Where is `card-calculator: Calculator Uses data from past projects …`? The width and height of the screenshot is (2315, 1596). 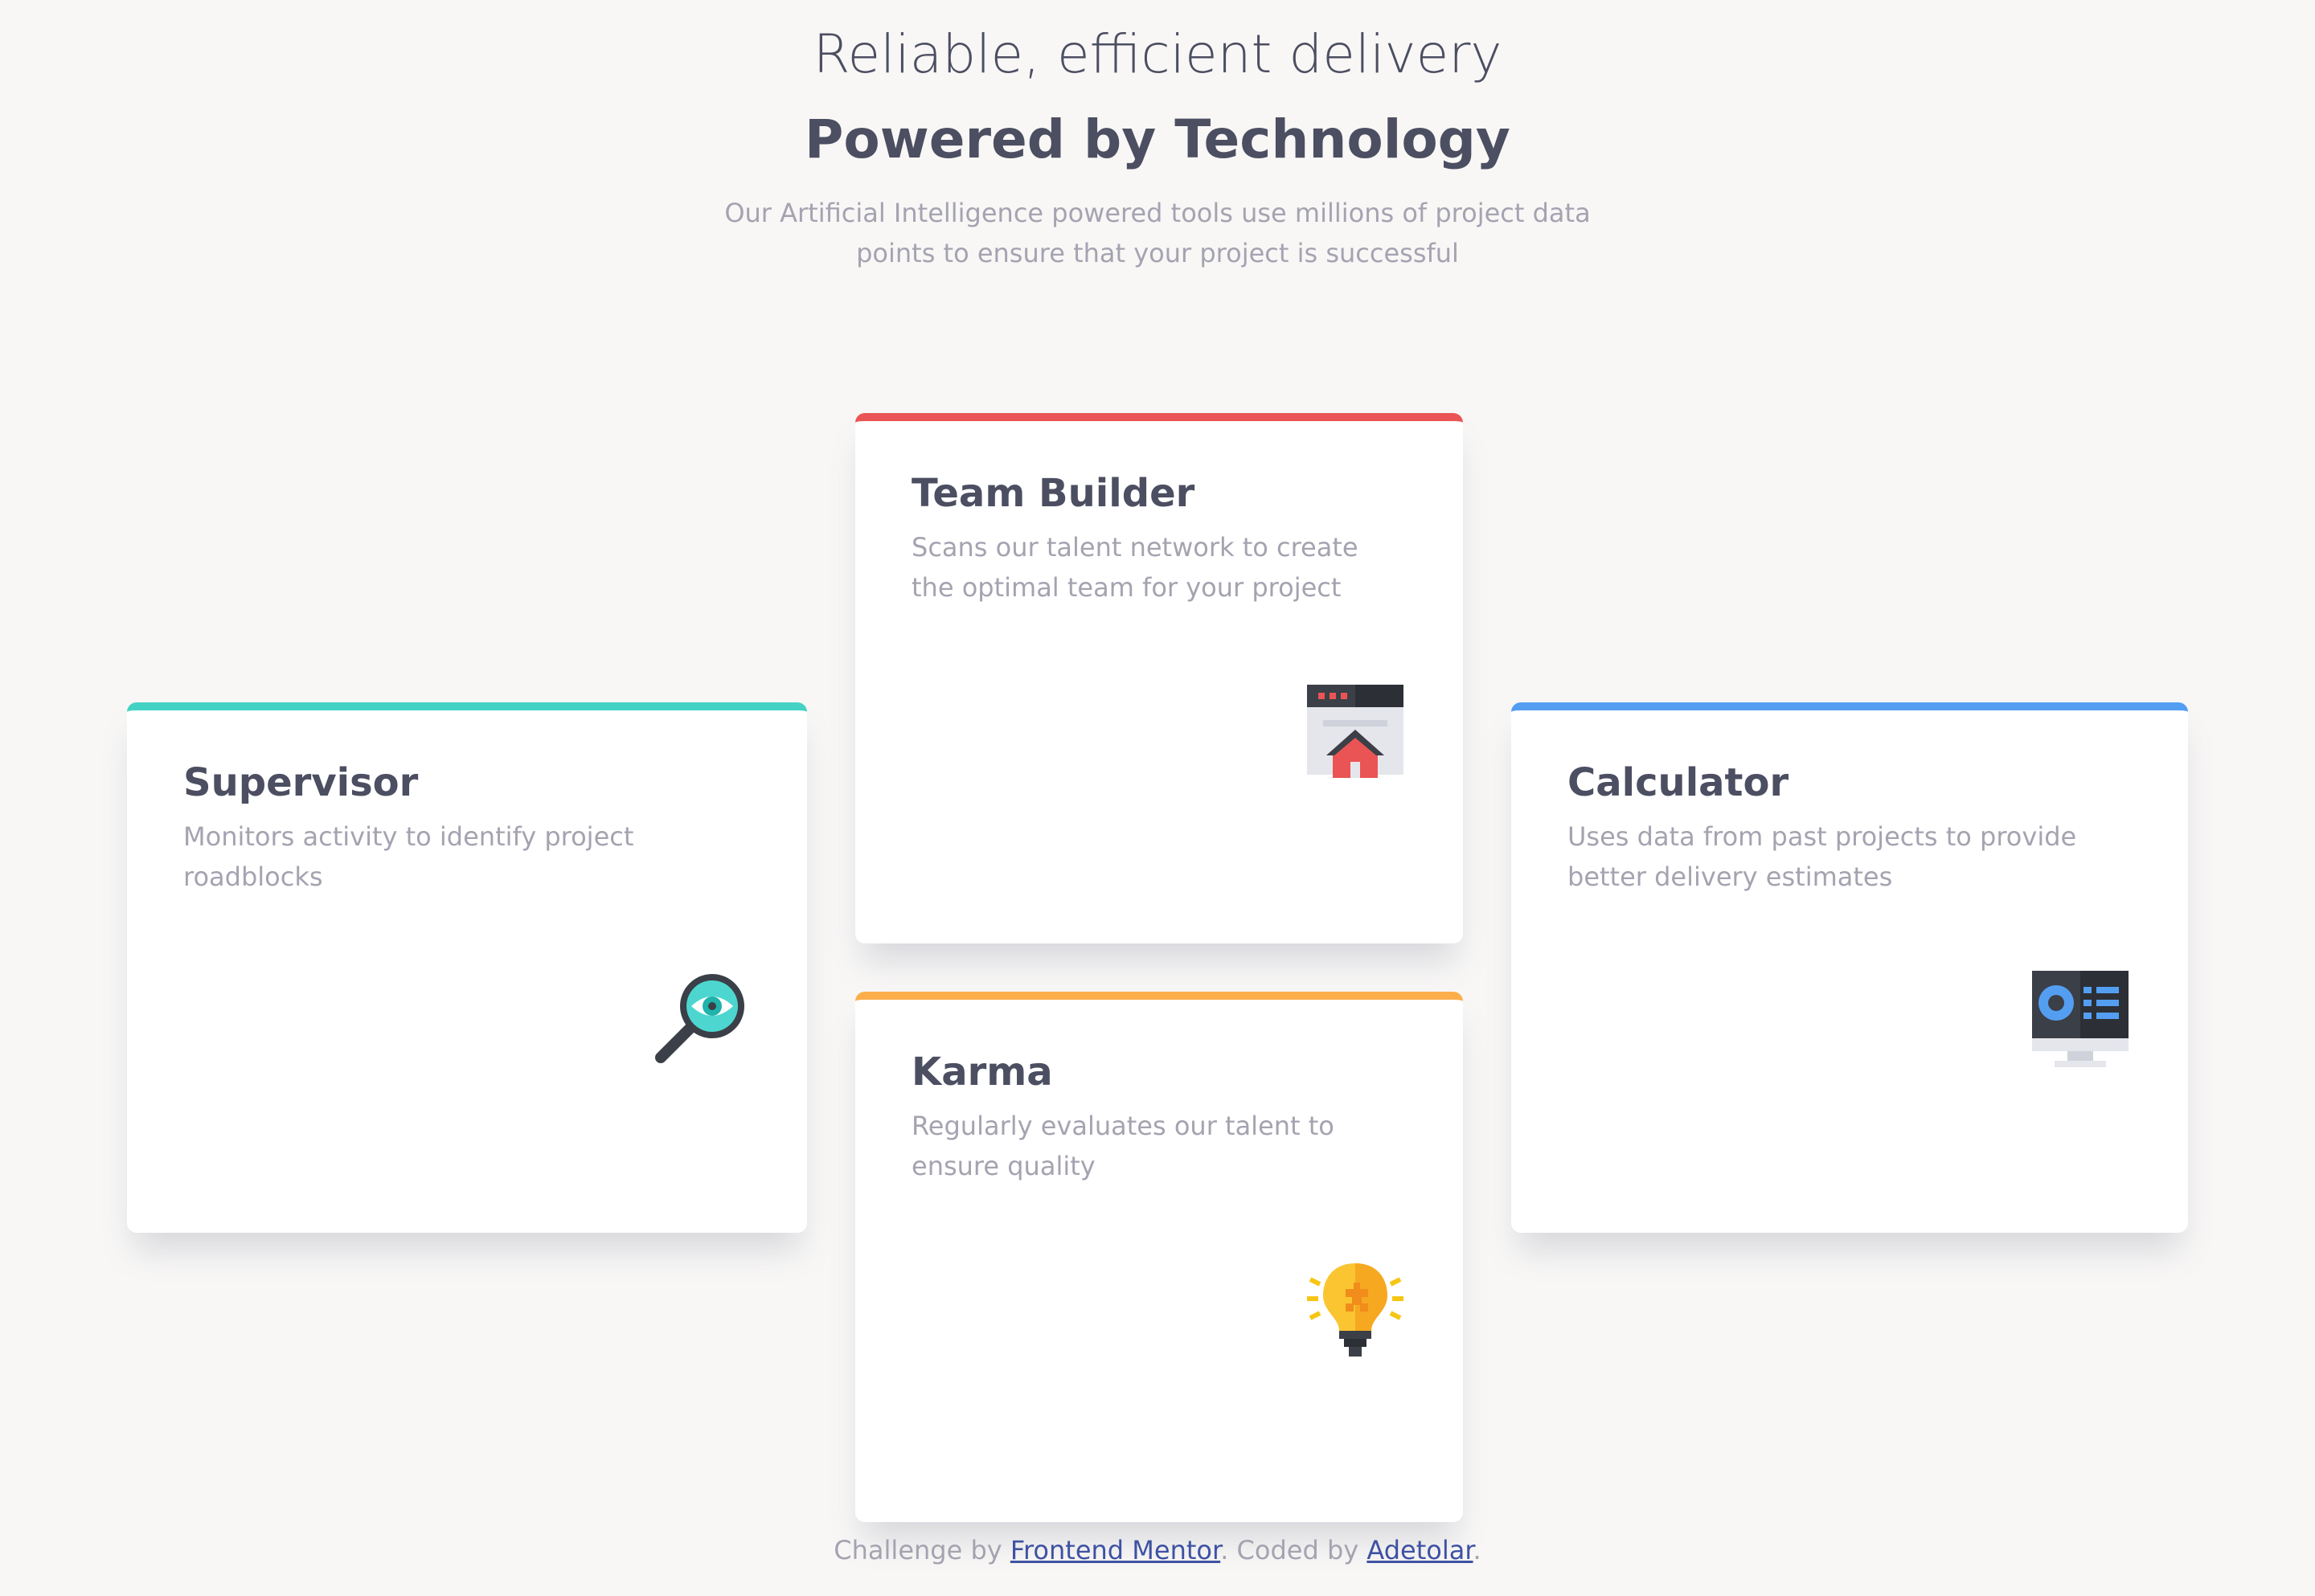
card-calculator: Calculator Uses data from past projects … is located at coordinates (1849, 967).